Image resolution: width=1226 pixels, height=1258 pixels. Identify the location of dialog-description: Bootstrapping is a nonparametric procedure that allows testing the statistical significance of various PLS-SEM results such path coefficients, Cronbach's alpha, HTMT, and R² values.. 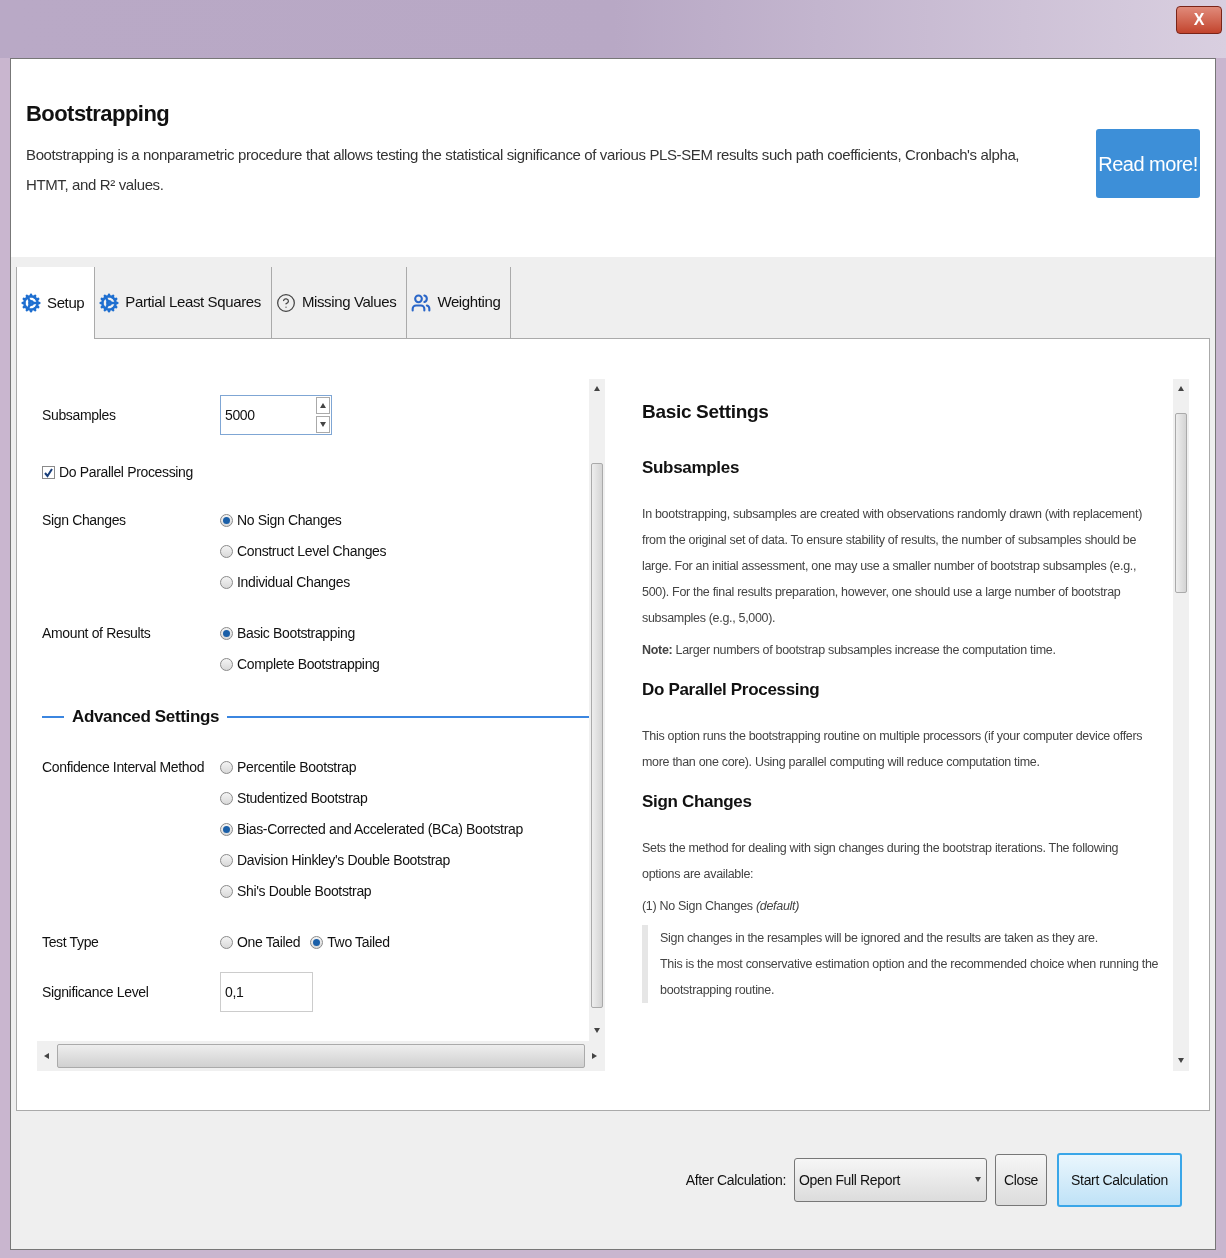
(523, 170).